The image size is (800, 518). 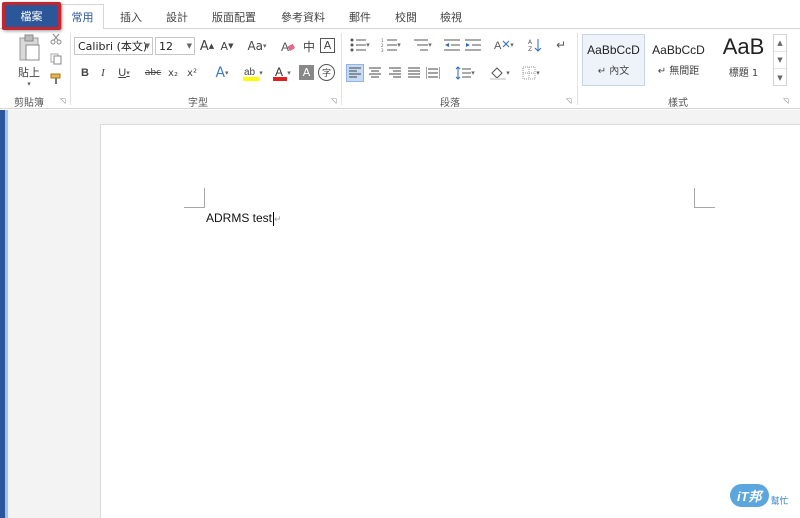 What do you see at coordinates (779, 502) in the screenshot?
I see `watermark-sub: 幫忙` at bounding box center [779, 502].